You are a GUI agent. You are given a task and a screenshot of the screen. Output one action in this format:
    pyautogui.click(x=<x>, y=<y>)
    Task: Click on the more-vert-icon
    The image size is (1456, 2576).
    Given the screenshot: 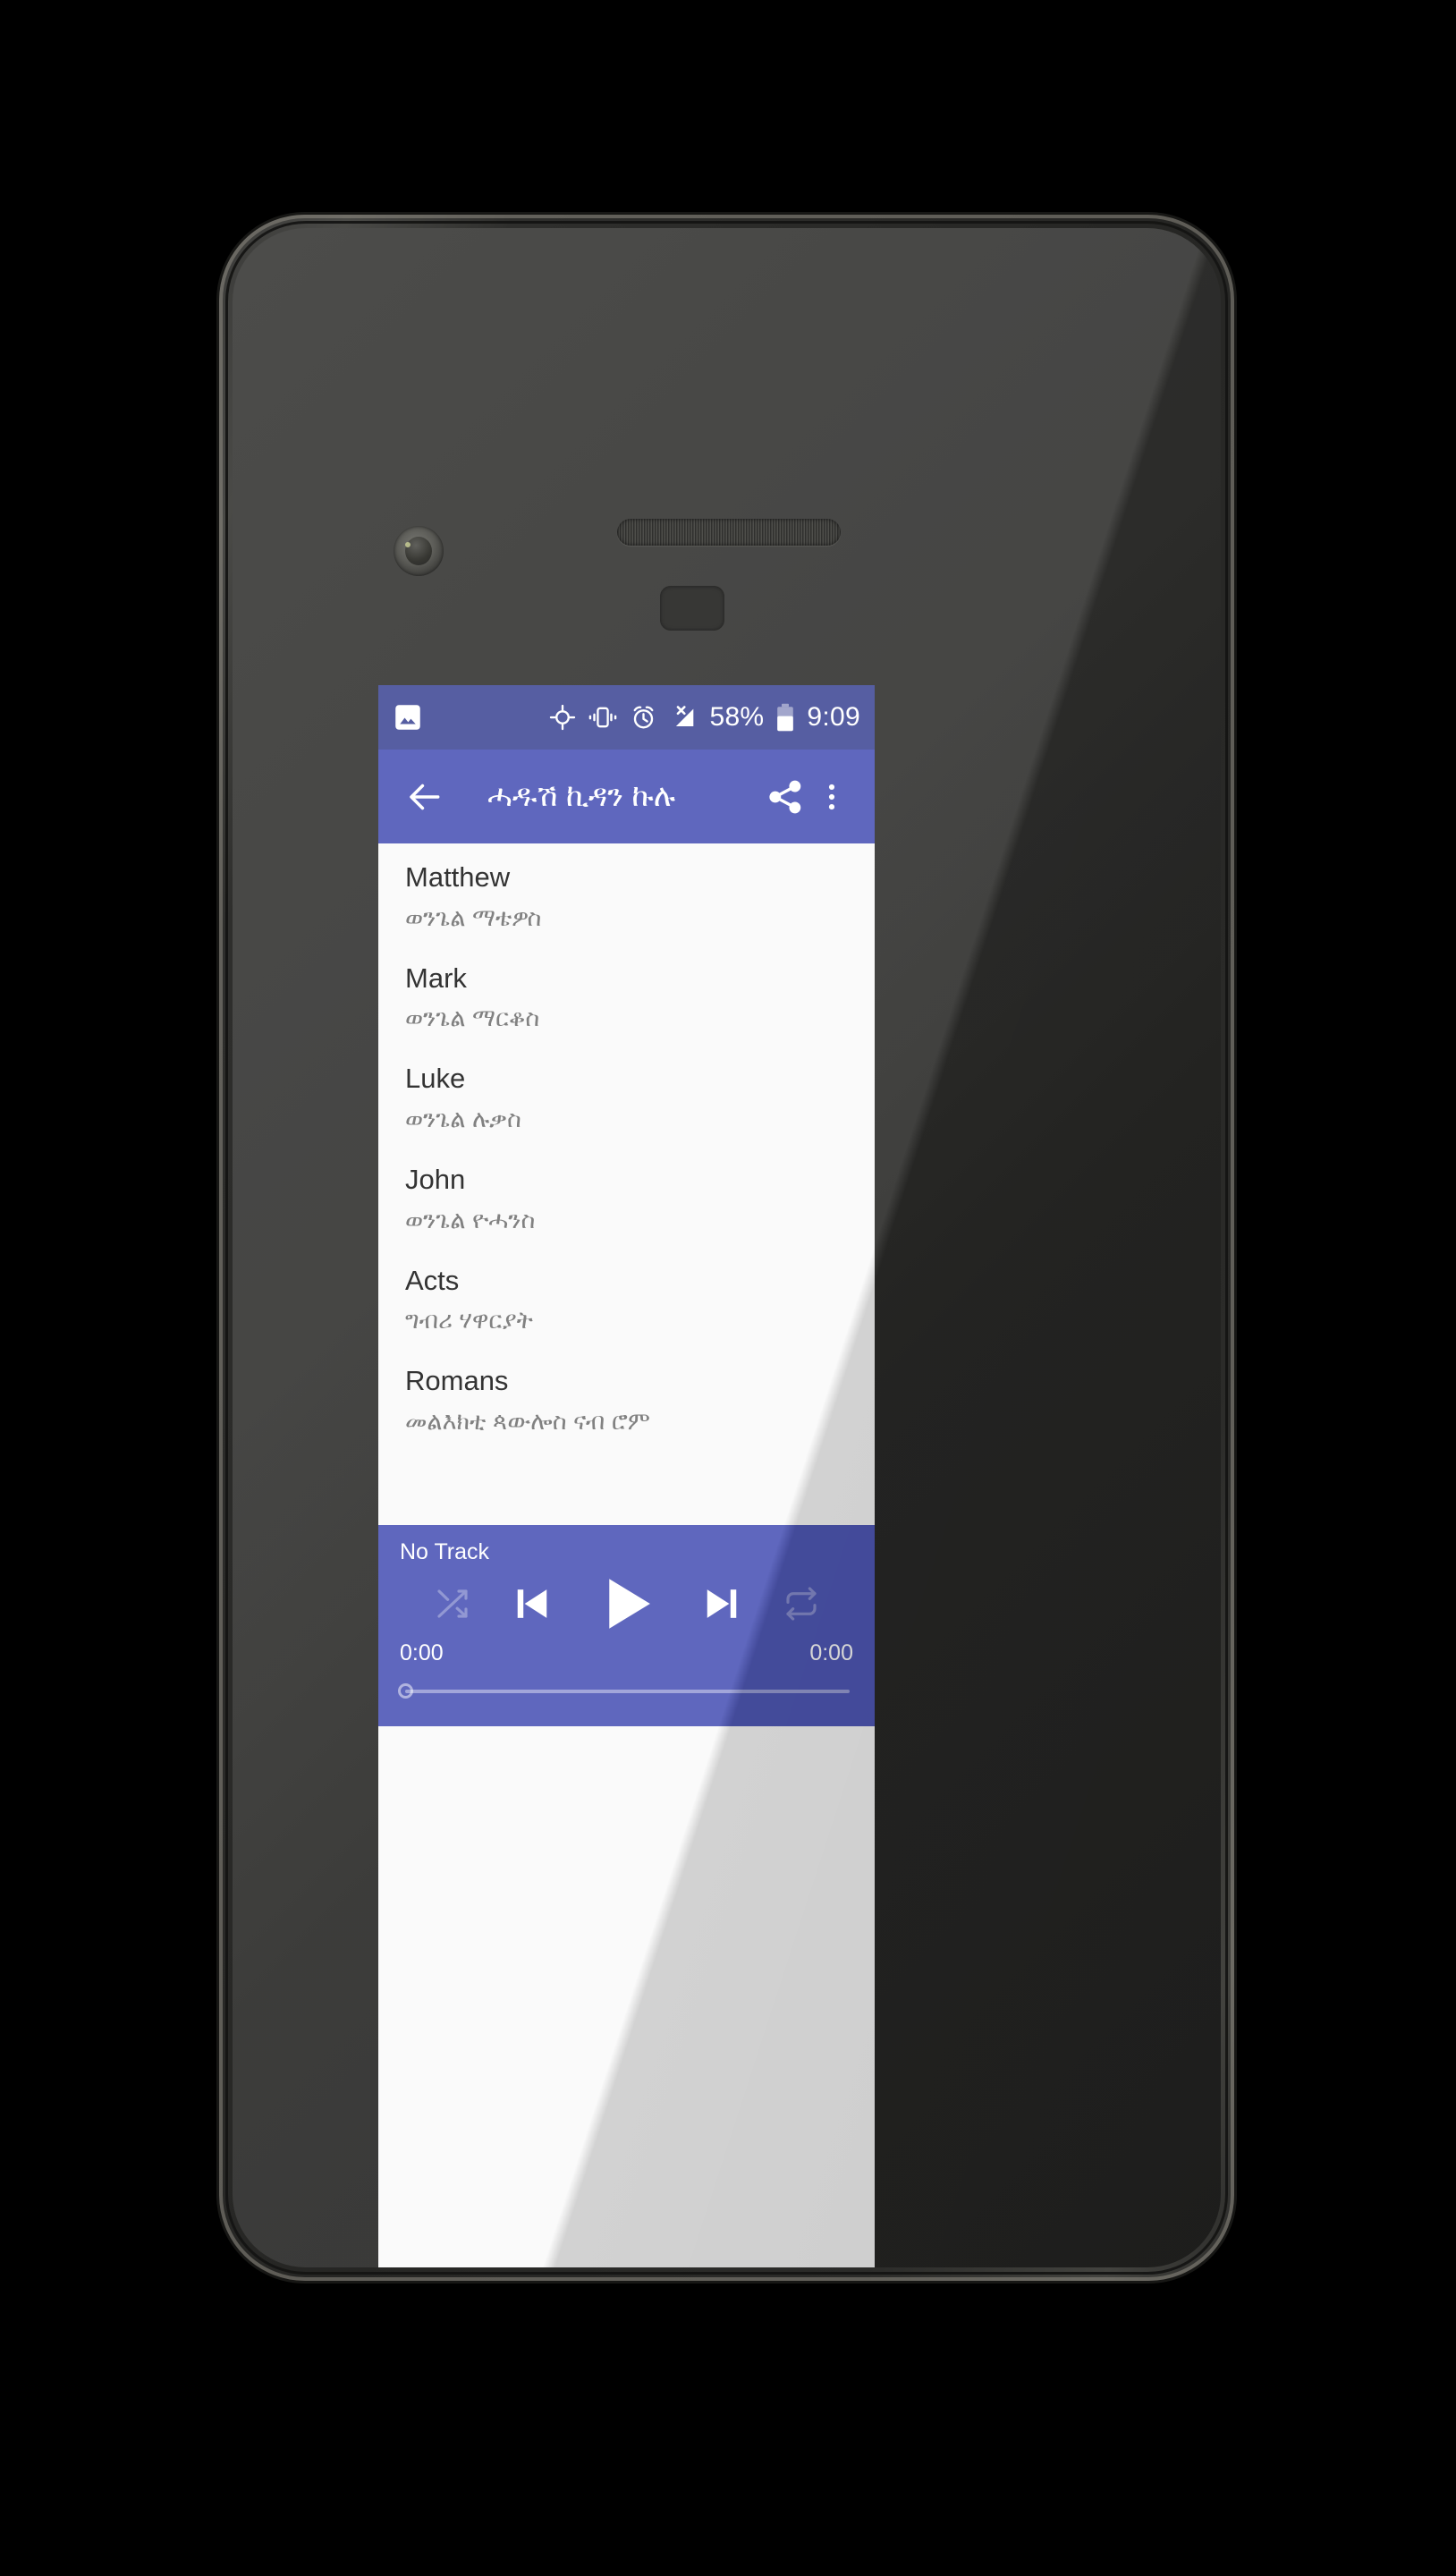 What is the action you would take?
    pyautogui.click(x=832, y=797)
    